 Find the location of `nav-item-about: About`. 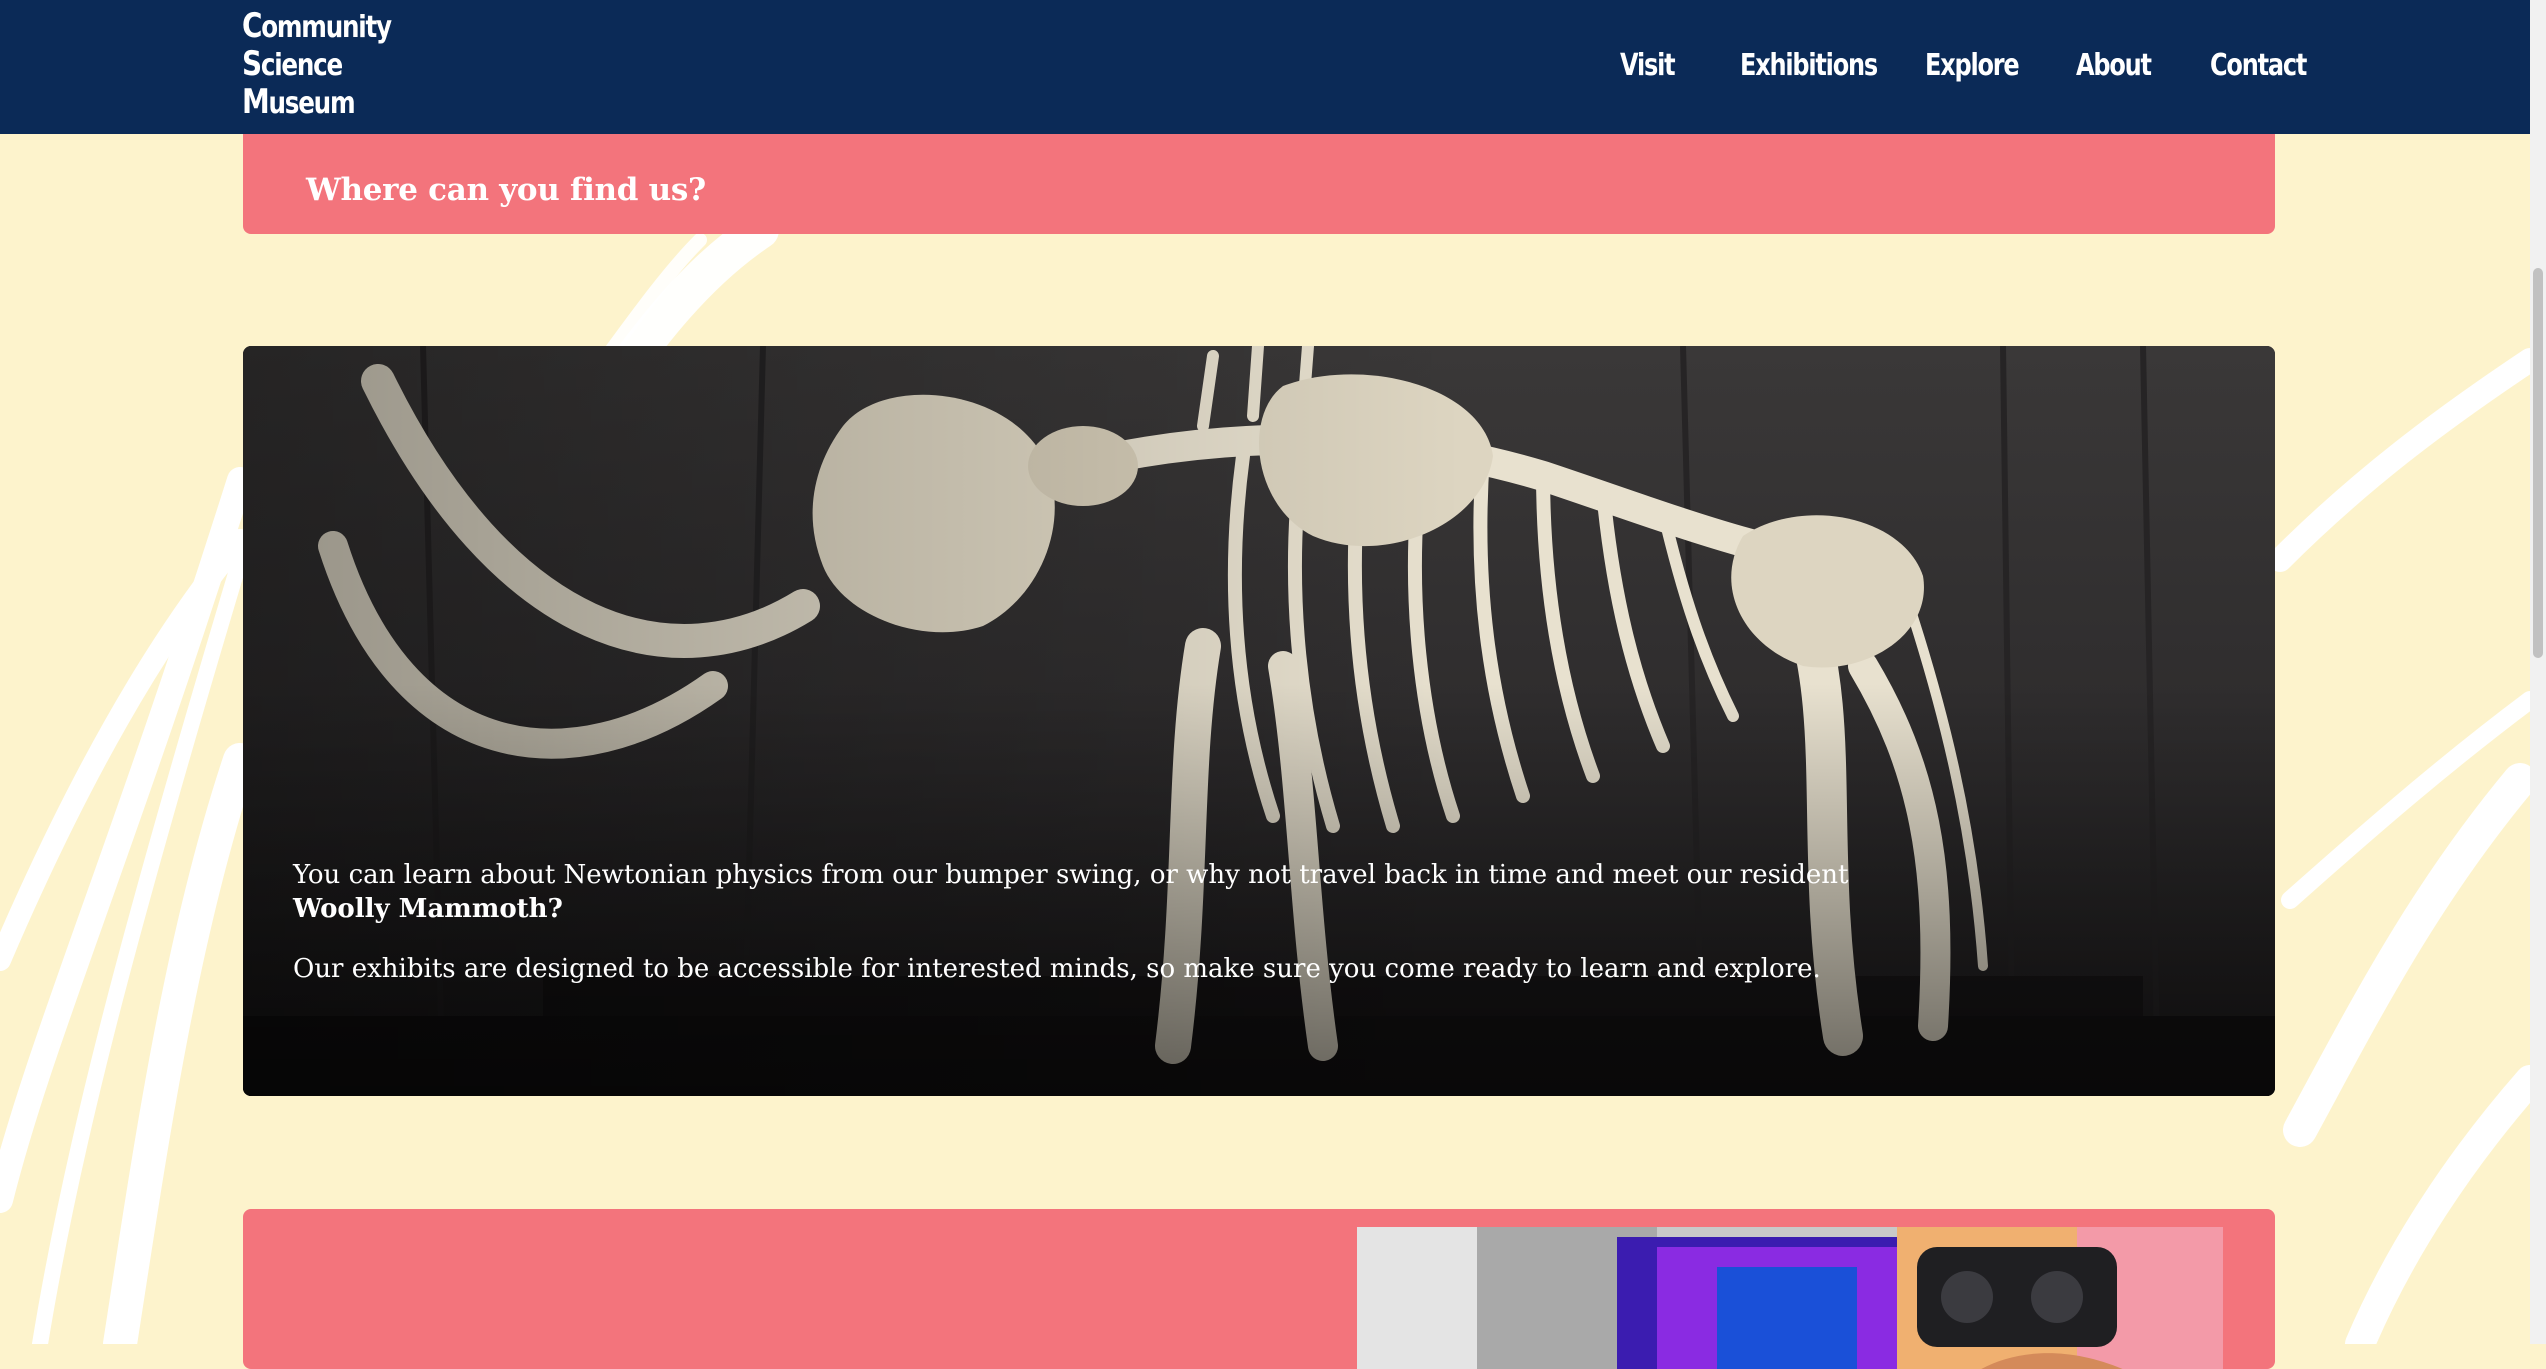

nav-item-about: About is located at coordinates (2114, 66).